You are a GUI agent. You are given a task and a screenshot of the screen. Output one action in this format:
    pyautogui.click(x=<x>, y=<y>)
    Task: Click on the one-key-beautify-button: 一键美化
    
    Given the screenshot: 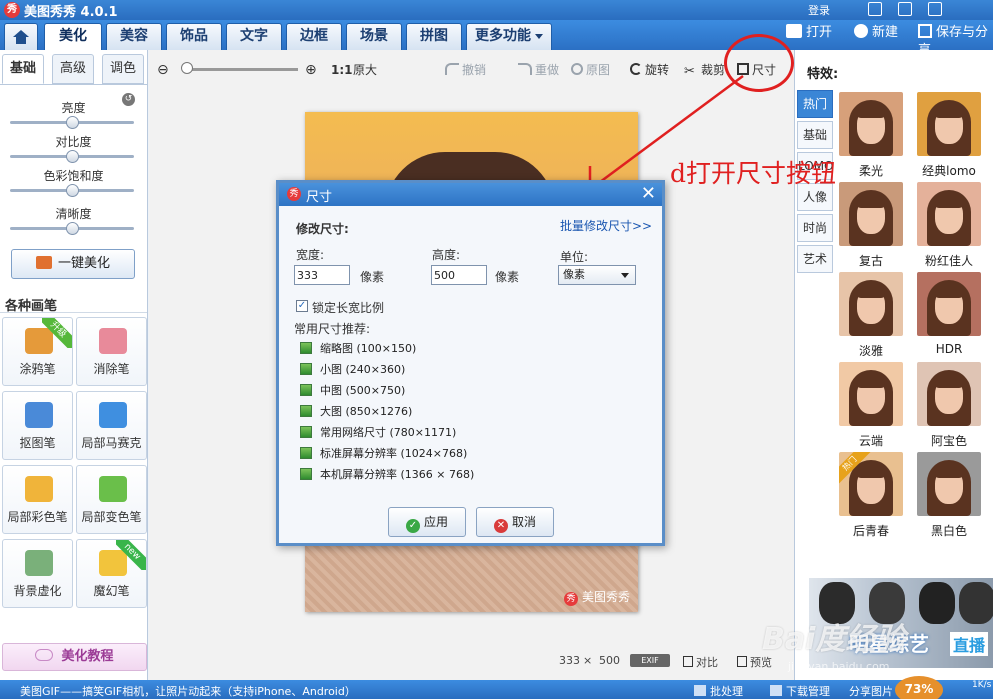 What is the action you would take?
    pyautogui.click(x=73, y=264)
    